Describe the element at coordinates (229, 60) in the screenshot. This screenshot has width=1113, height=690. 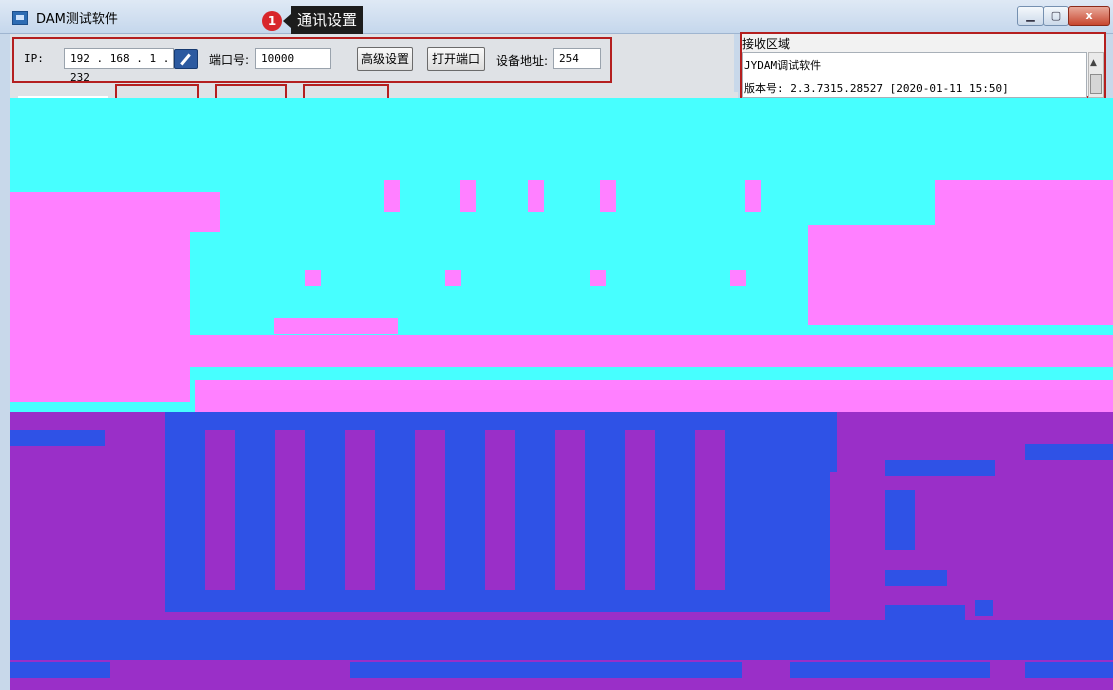
I see `port-label: 端口号:` at that location.